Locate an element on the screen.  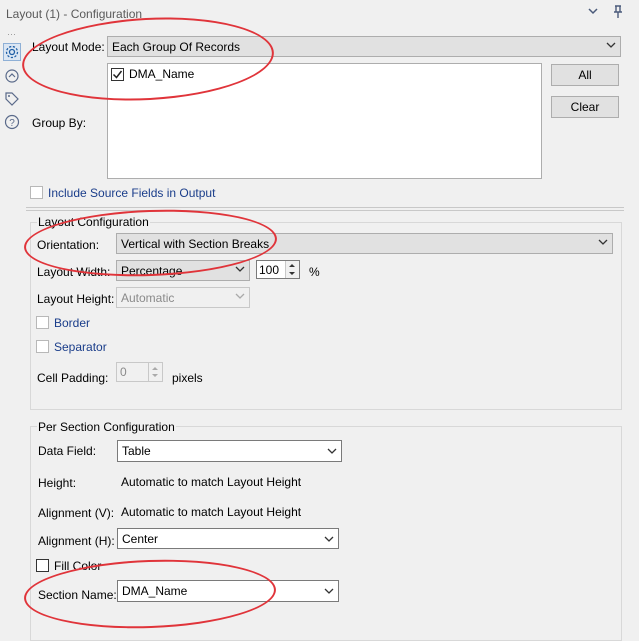
data-field-value: Table is located at coordinates (136, 451).